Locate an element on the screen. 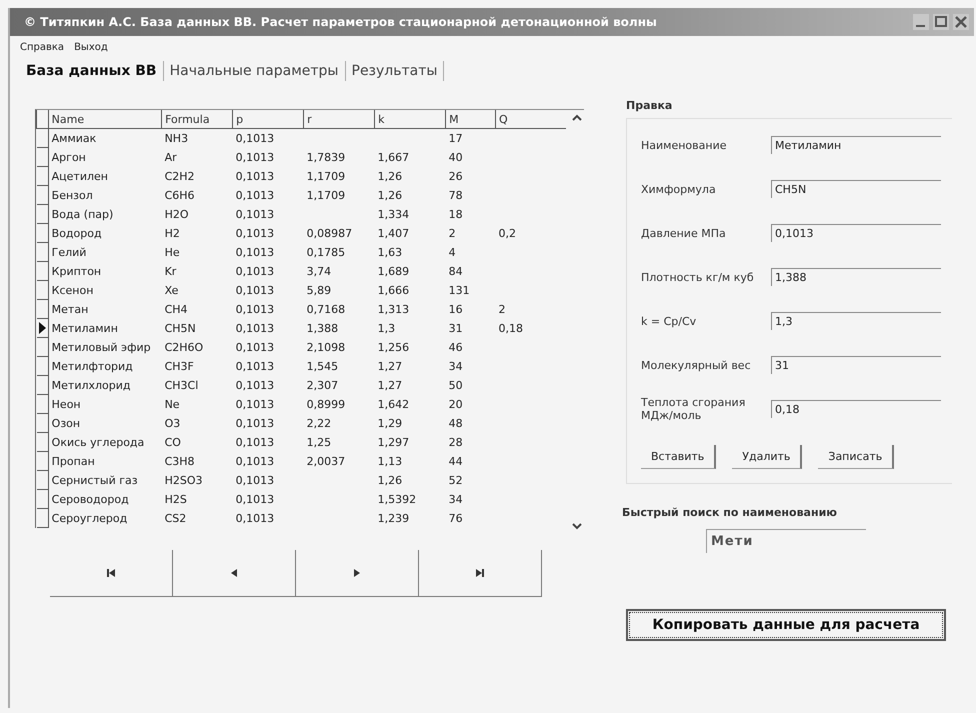 The width and height of the screenshot is (976, 713). field-label: Наименование is located at coordinates (684, 145).